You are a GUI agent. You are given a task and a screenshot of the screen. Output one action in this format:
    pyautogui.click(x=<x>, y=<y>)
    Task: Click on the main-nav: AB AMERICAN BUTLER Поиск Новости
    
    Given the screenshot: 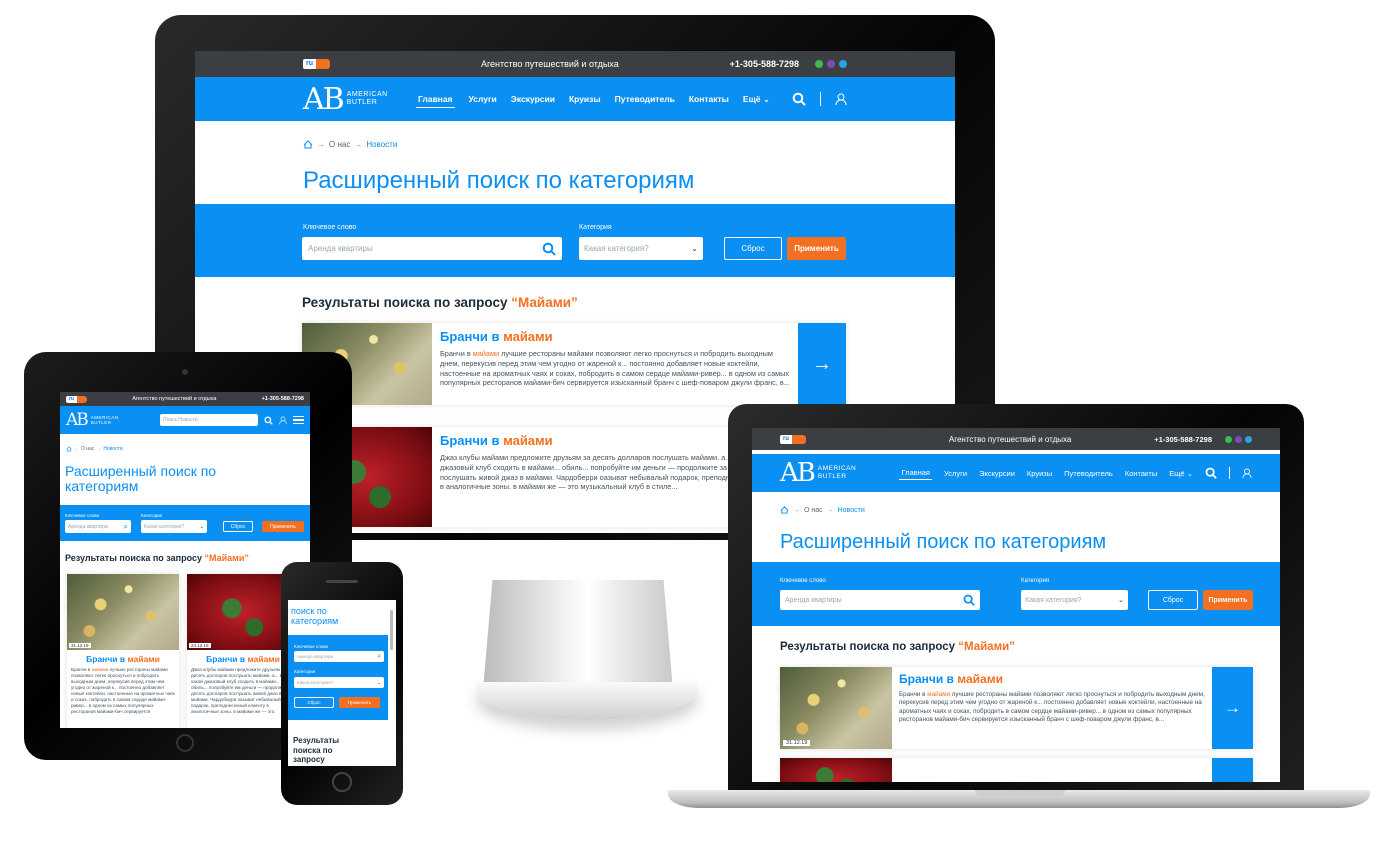 What is the action you would take?
    pyautogui.click(x=185, y=420)
    